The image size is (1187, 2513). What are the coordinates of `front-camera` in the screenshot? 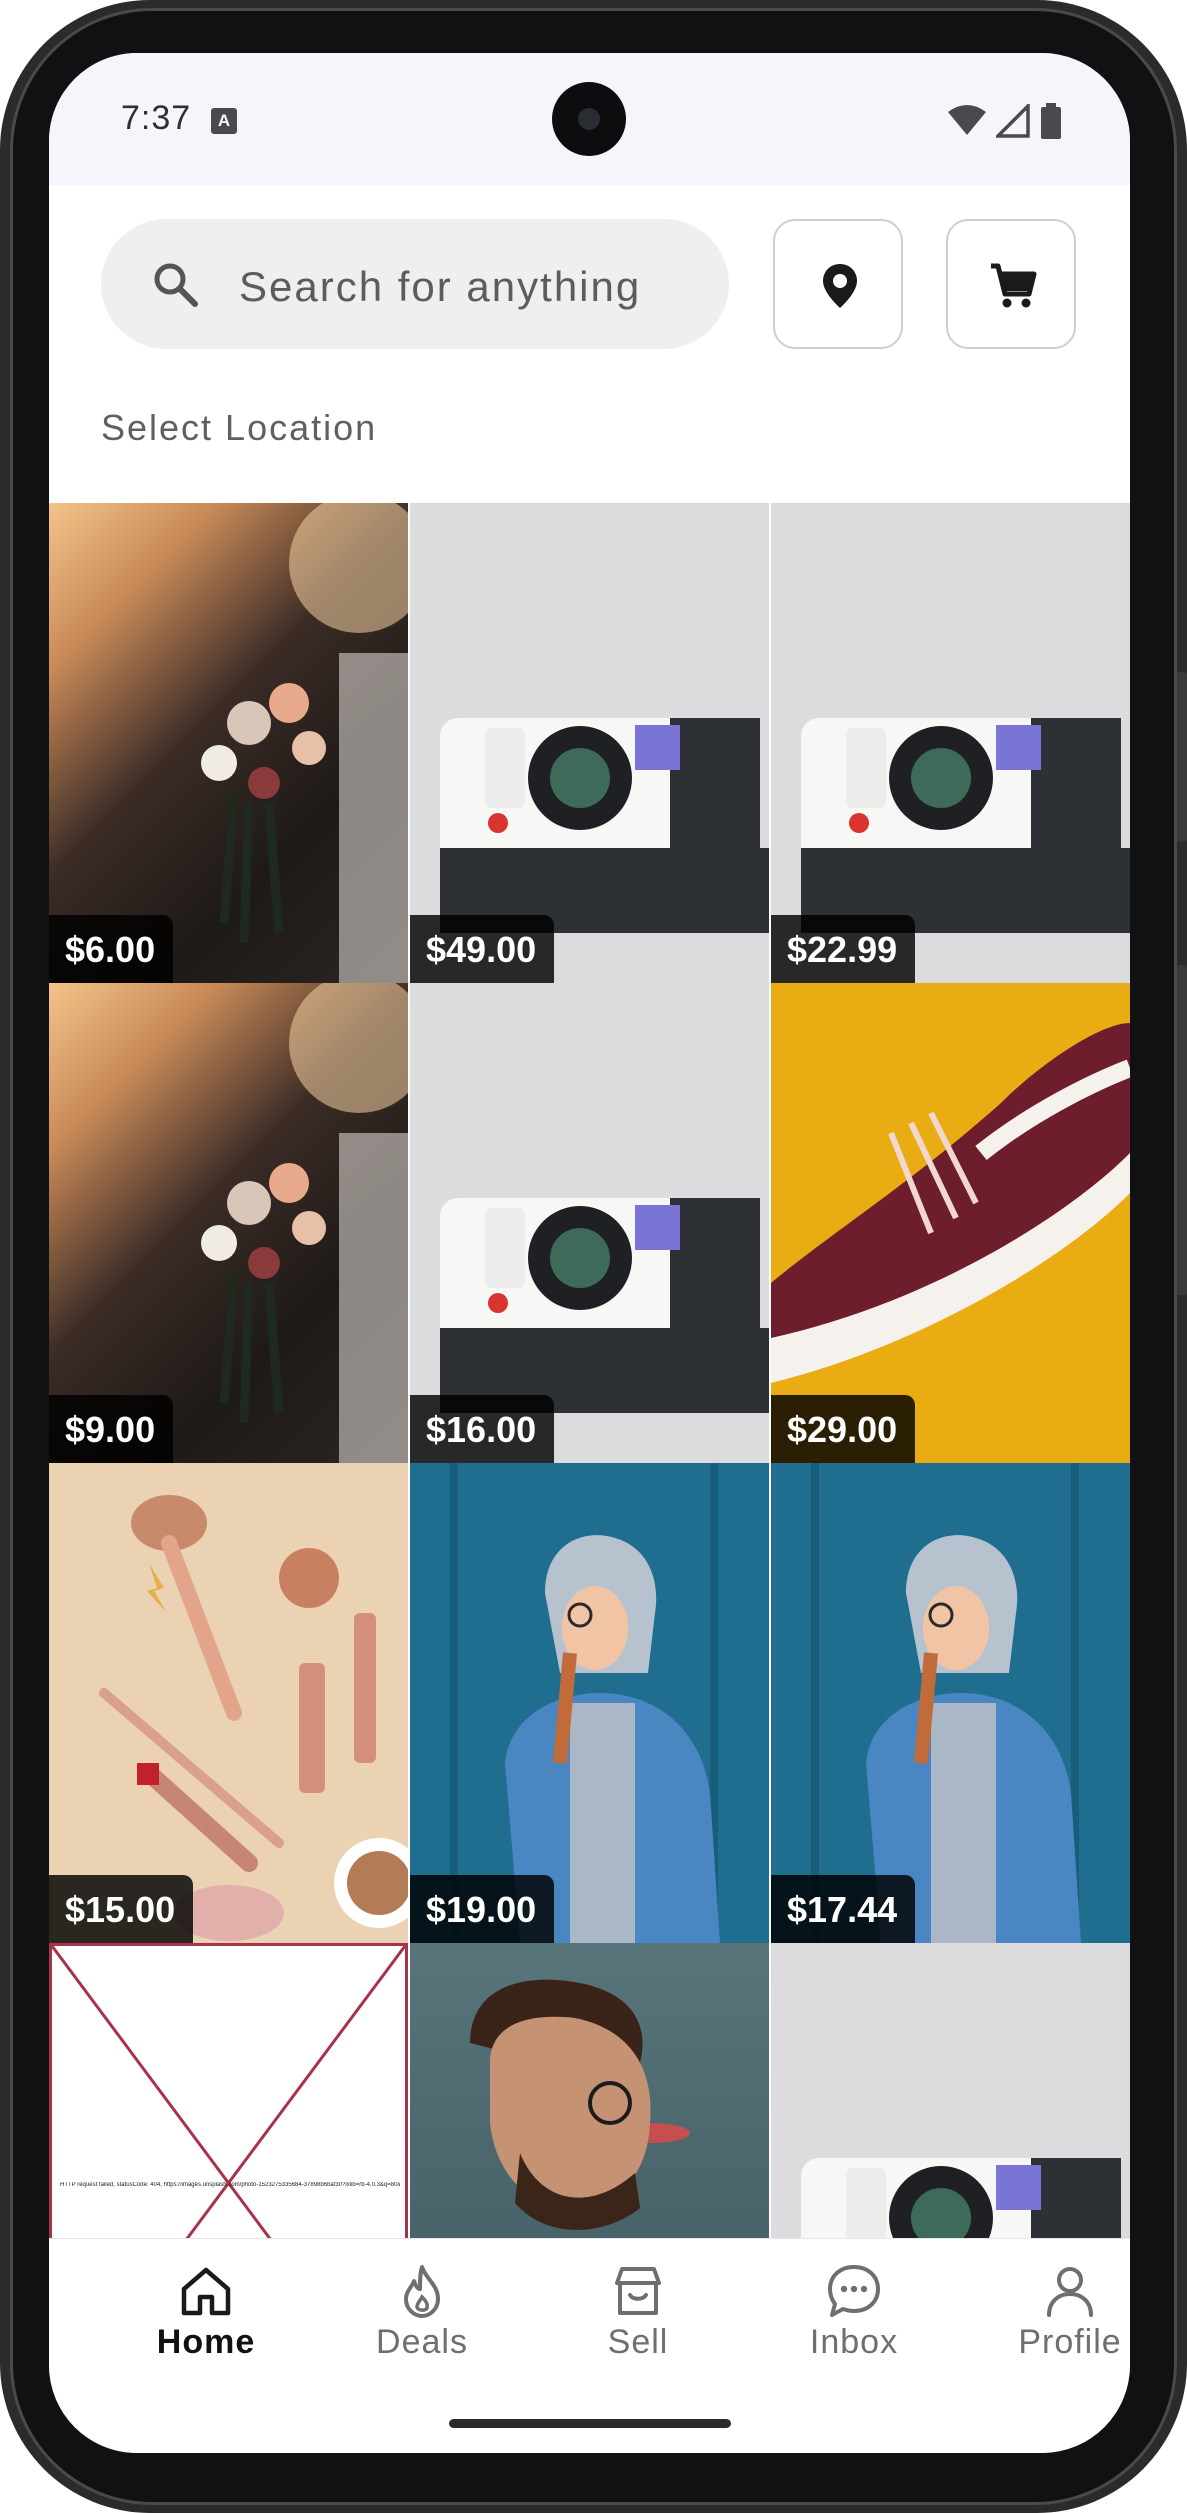 It's located at (589, 119).